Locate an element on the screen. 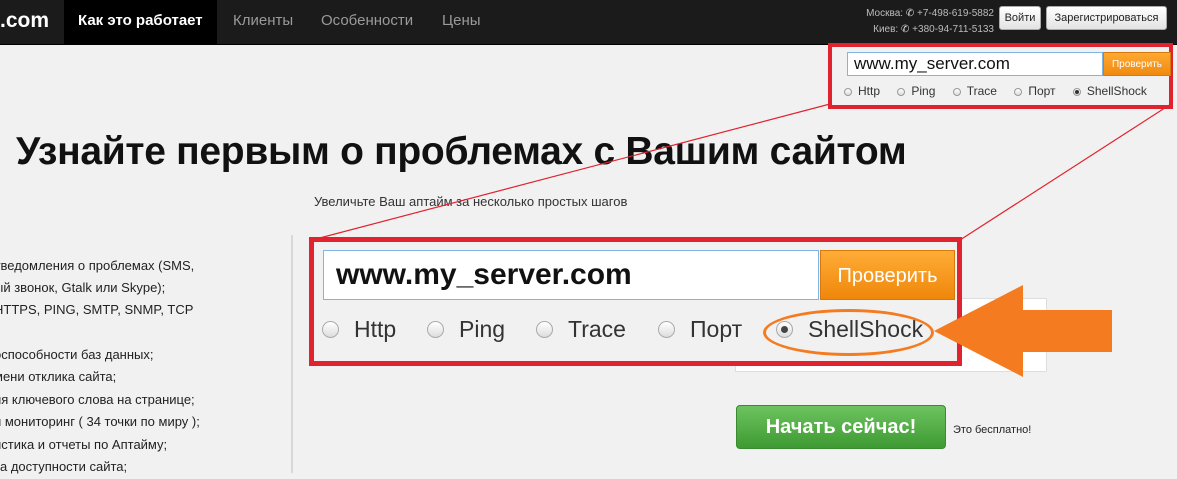 The height and width of the screenshot is (479, 1177). list-item: ка доступности сайта; is located at coordinates (64, 466).